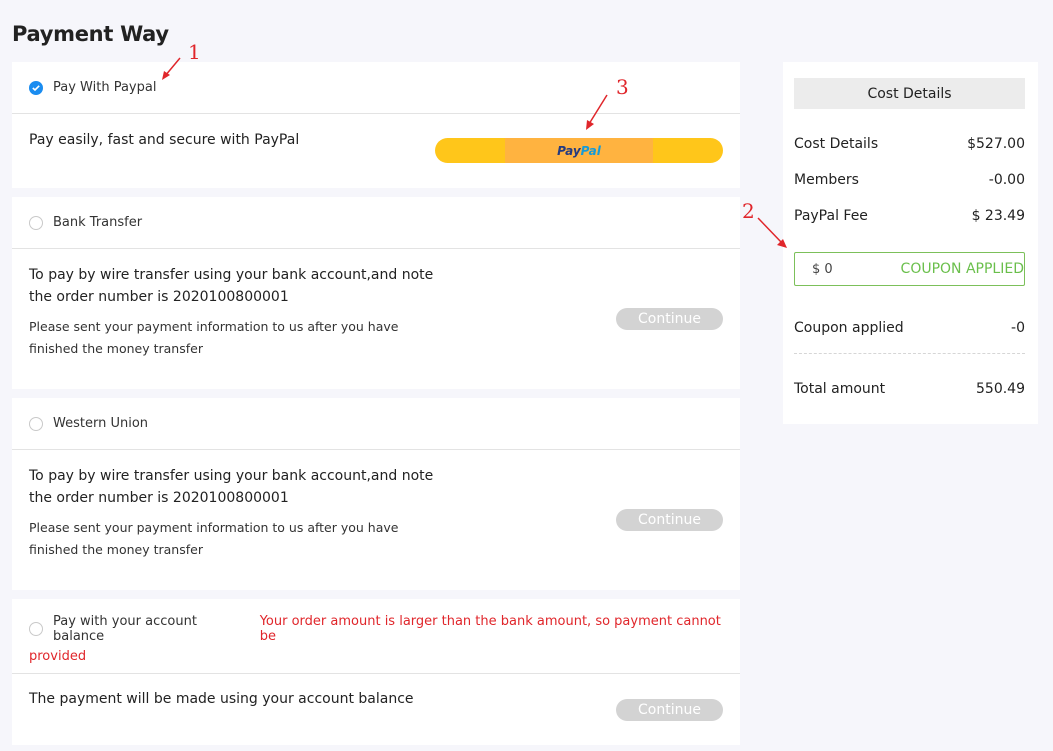  What do you see at coordinates (116, 549) in the screenshot?
I see `western-union-note-line2: finished the money transfer` at bounding box center [116, 549].